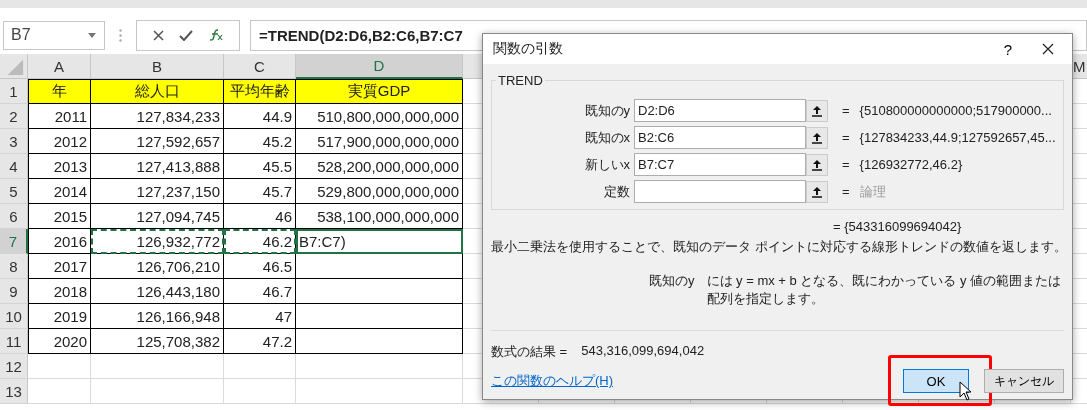 The width and height of the screenshot is (1087, 410). I want to click on table-cell: 125,708,382, so click(157, 341).